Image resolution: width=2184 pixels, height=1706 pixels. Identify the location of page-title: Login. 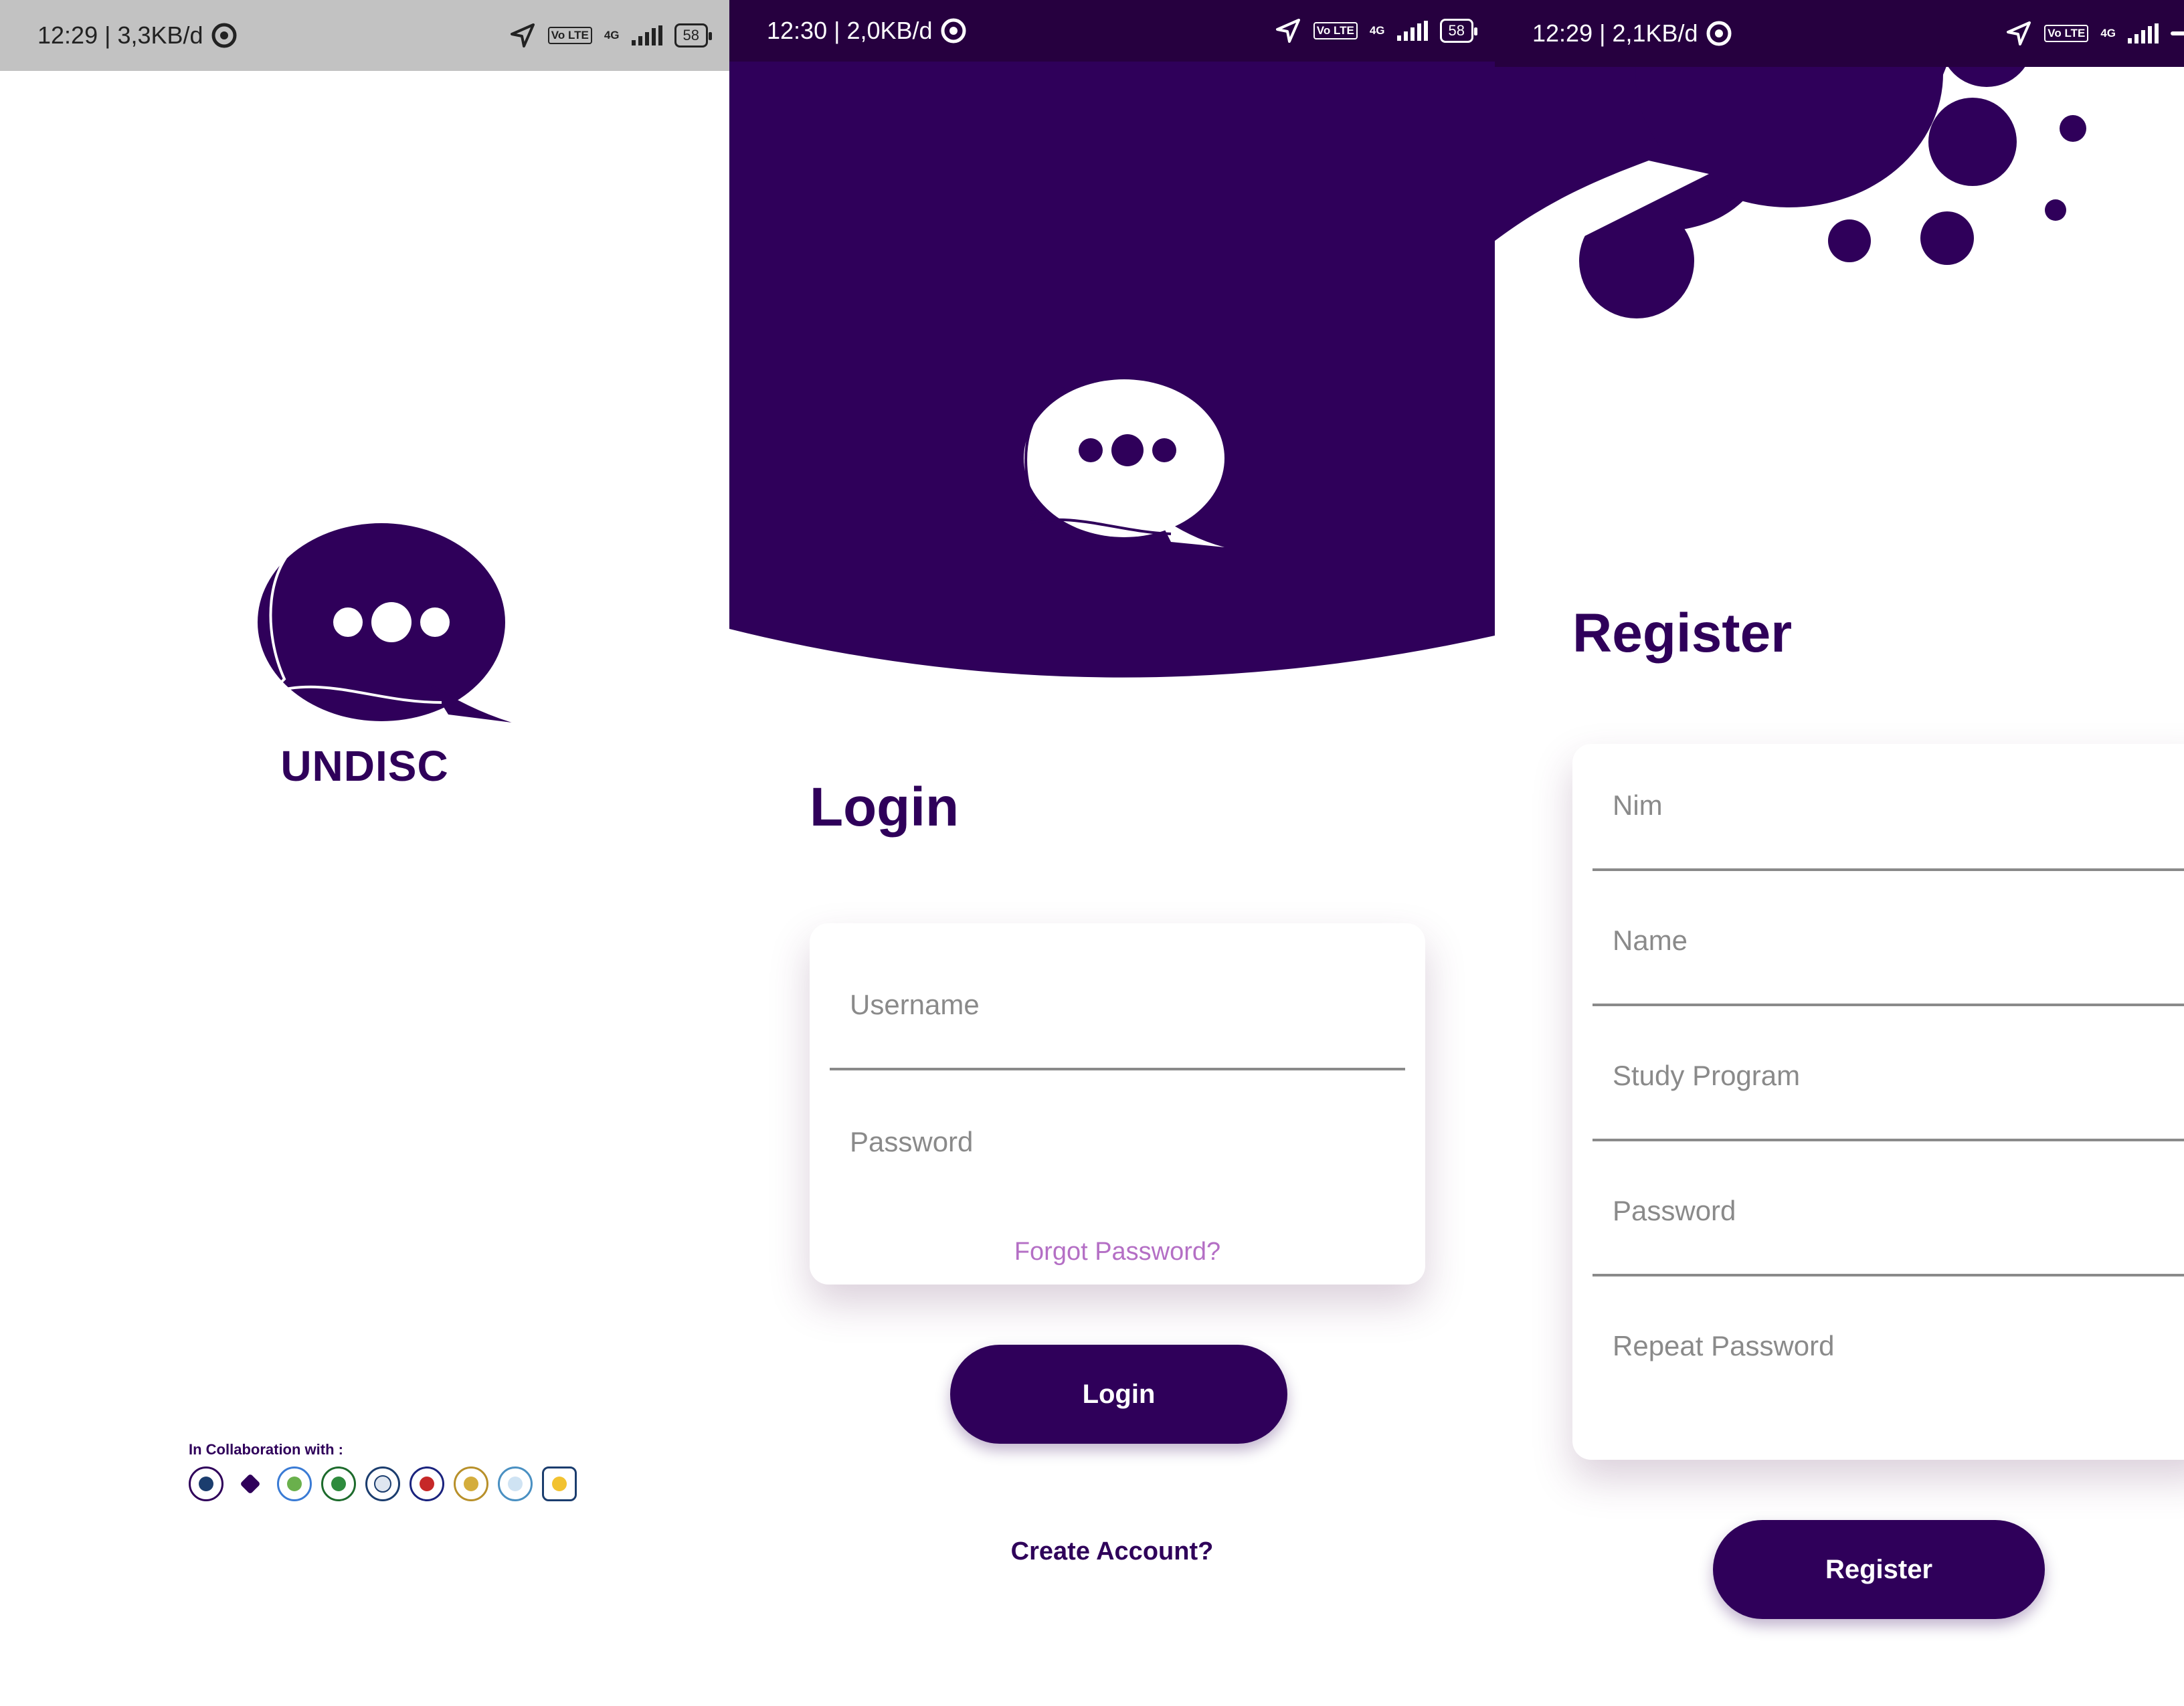
(885, 807).